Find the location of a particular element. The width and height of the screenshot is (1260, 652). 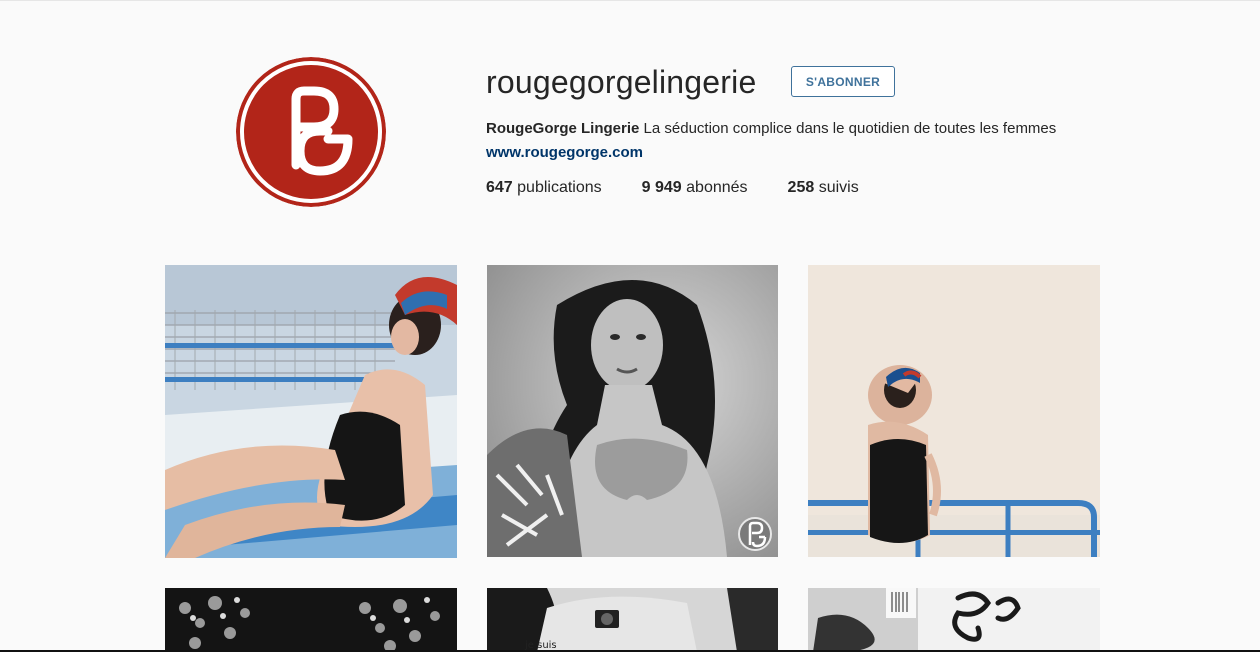

profile-full-name: RougeGorge Lingerie is located at coordinates (563, 128).